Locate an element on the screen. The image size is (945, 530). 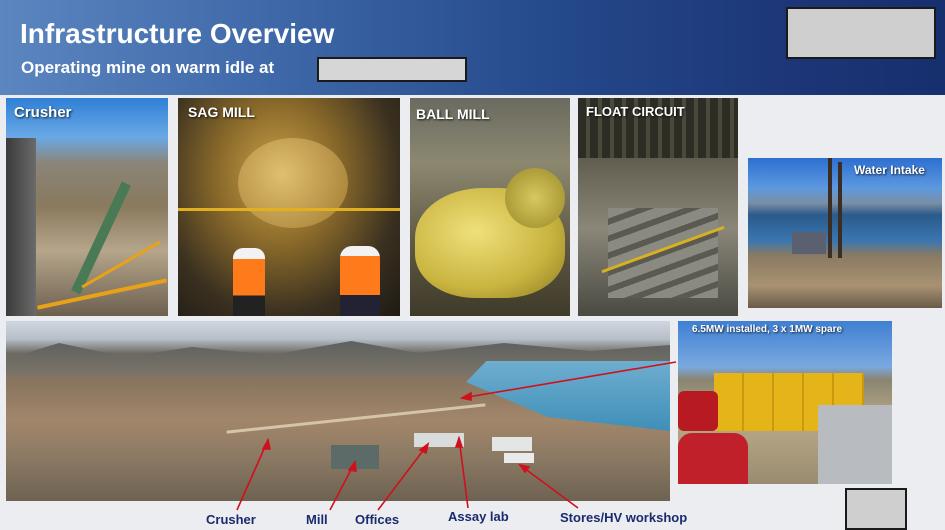
redacted-page-number is located at coordinates (876, 509).